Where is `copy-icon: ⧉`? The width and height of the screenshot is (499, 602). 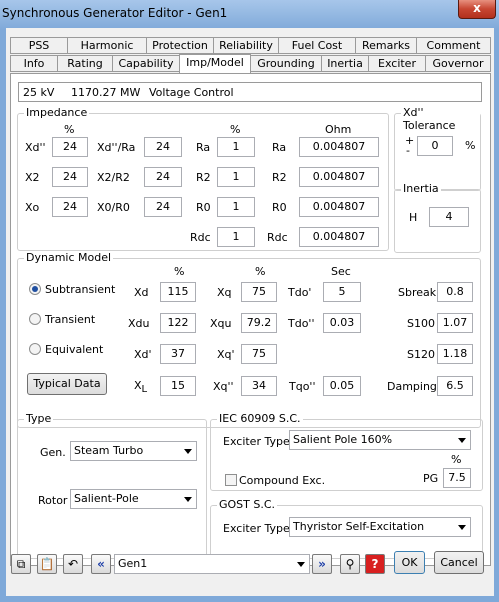
copy-icon: ⧉ is located at coordinates (21, 564).